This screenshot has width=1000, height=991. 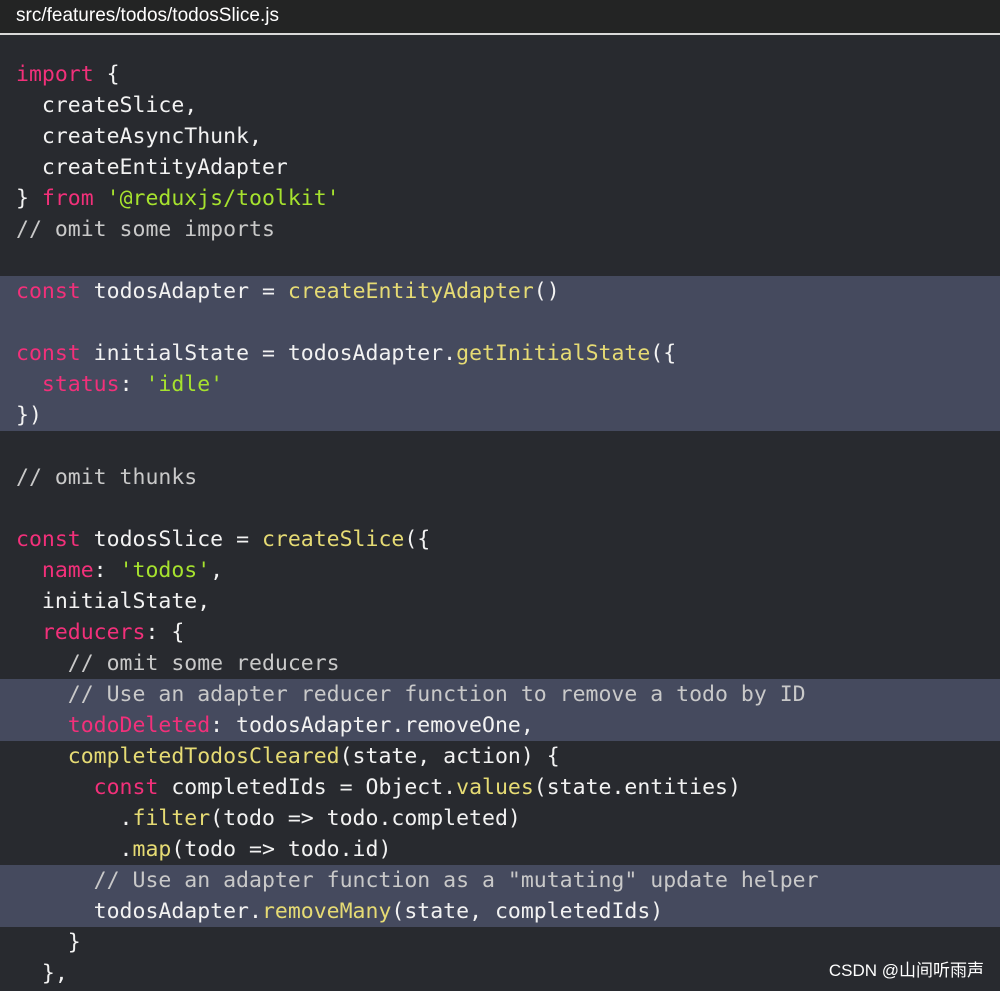 I want to click on function-token: createEntityAdapter, so click(x=410, y=291).